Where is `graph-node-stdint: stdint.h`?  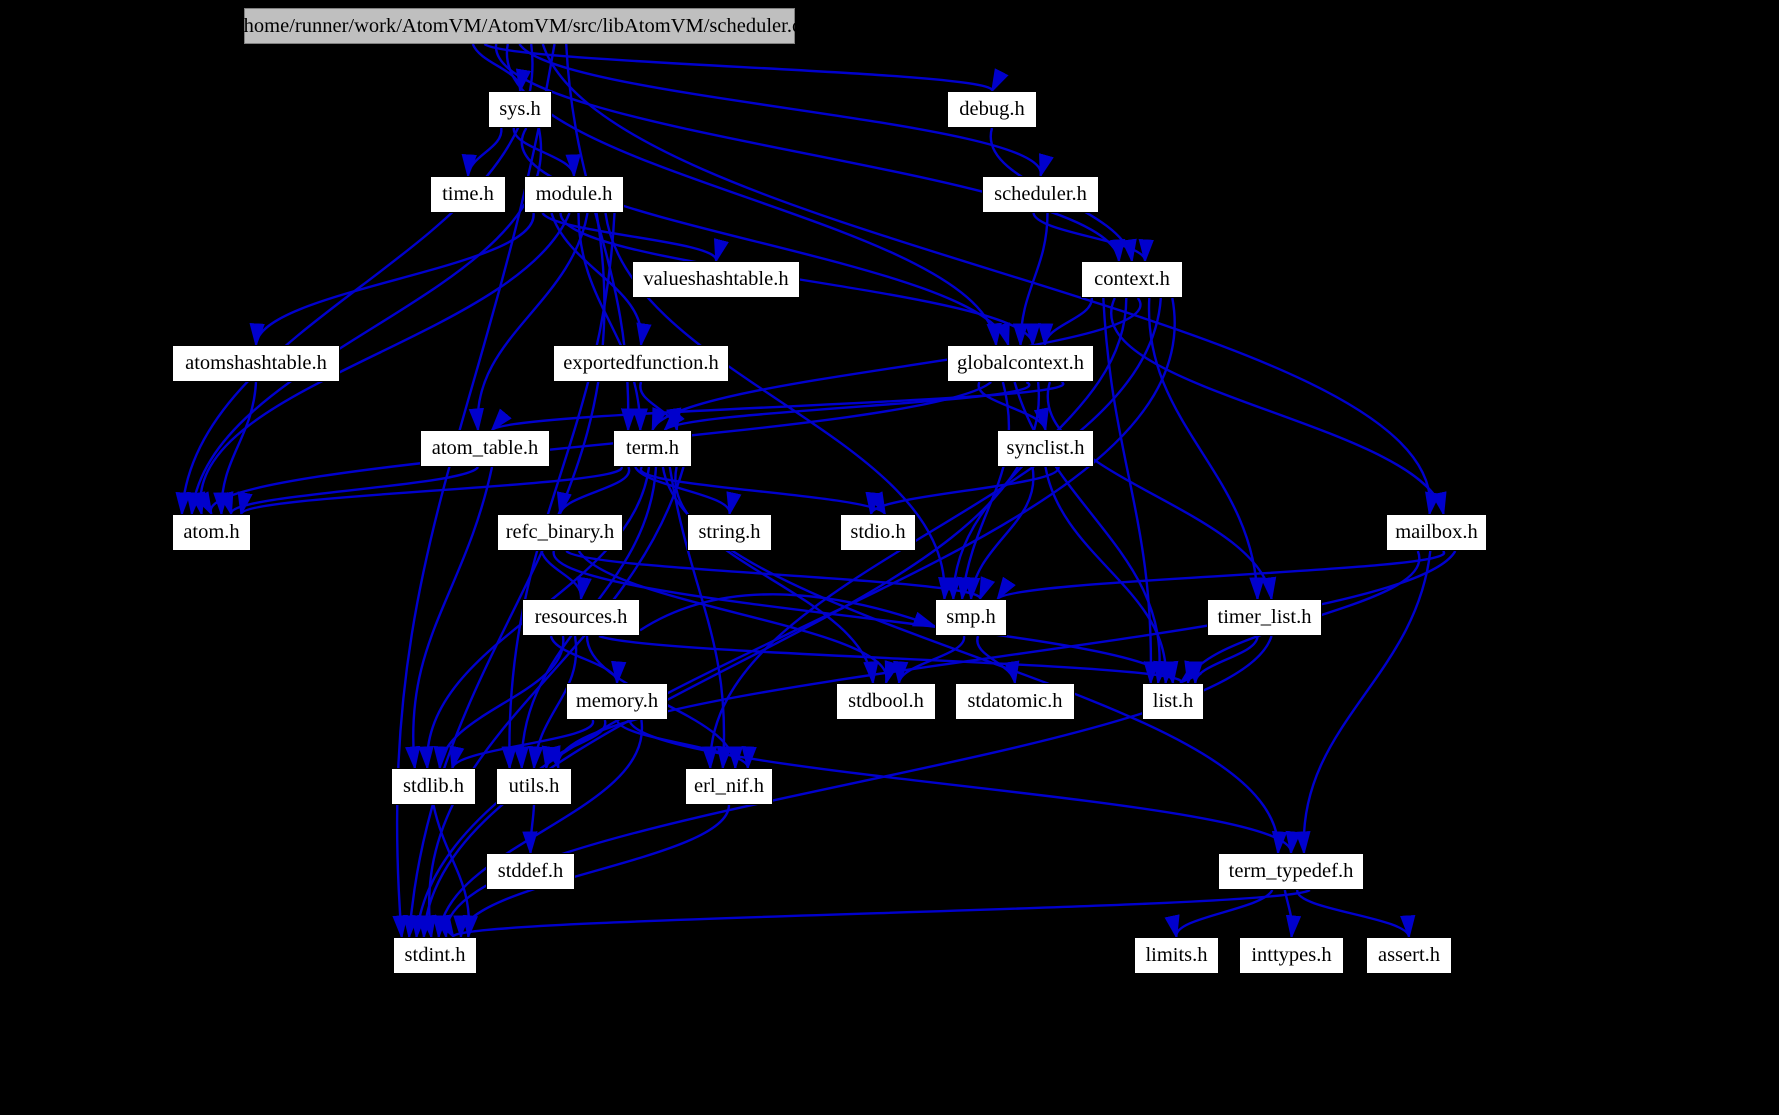 graph-node-stdint: stdint.h is located at coordinates (435, 955).